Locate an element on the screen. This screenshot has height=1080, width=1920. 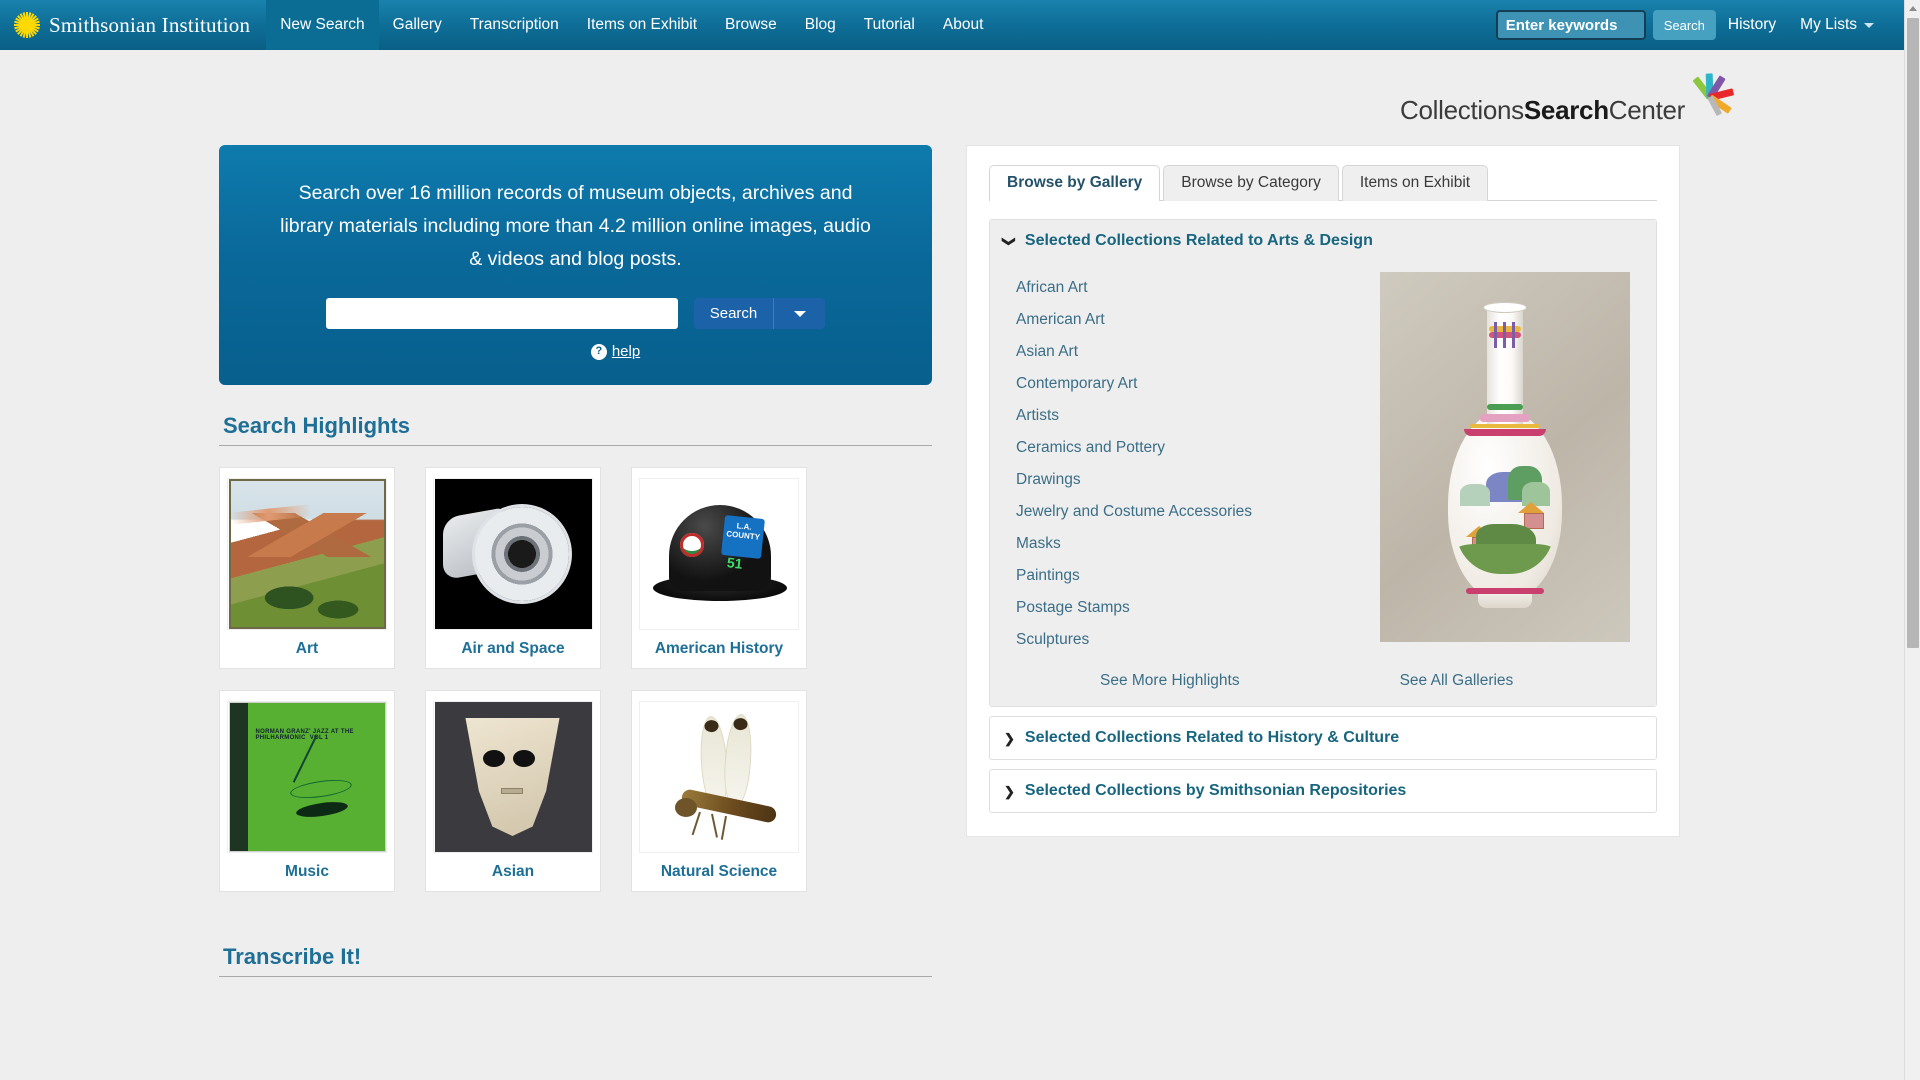
search-options-dropdown is located at coordinates (799, 313).